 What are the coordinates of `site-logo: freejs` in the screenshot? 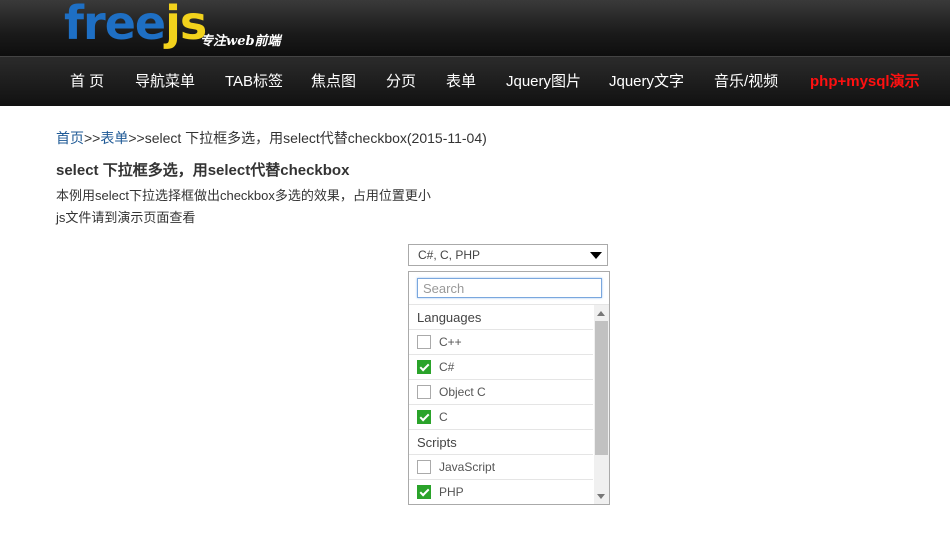 It's located at (135, 25).